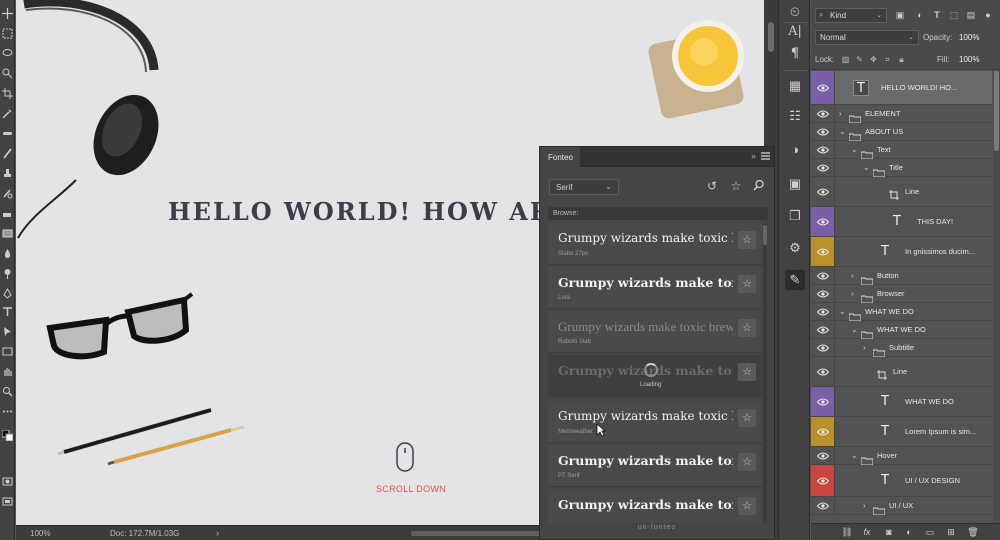 Image resolution: width=1000 pixels, height=540 pixels. What do you see at coordinates (889, 532) in the screenshot?
I see `layer-mask-icon: ◙` at bounding box center [889, 532].